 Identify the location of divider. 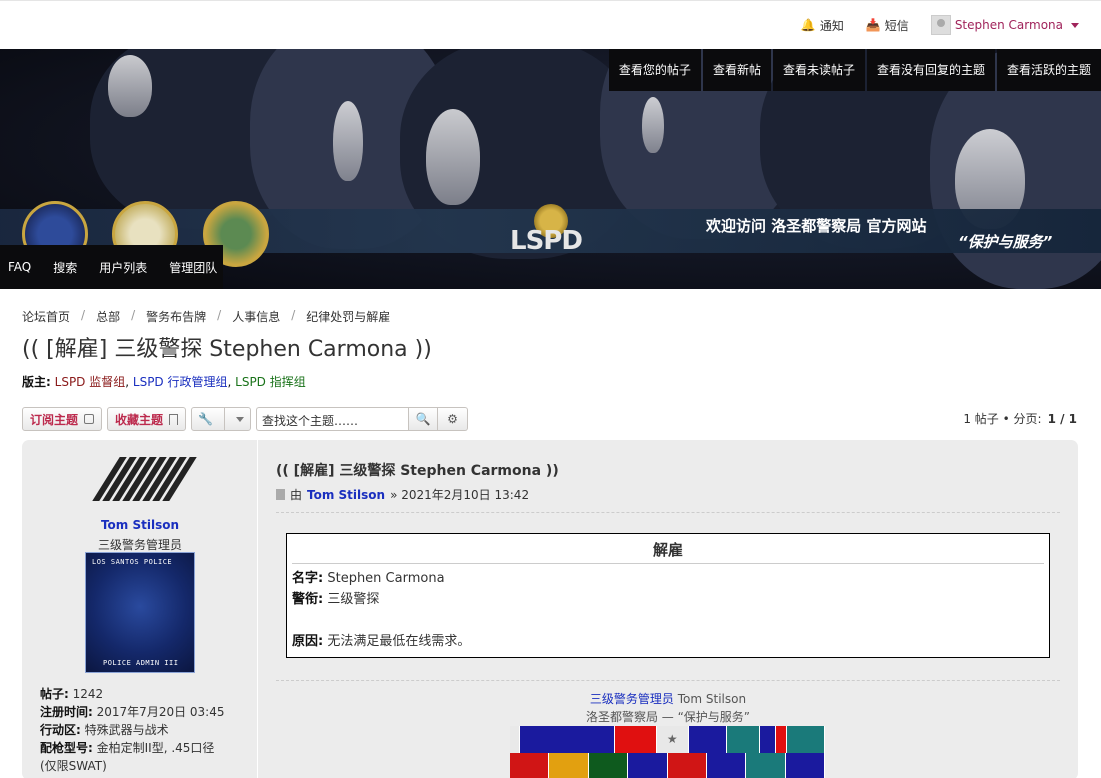
(224, 419).